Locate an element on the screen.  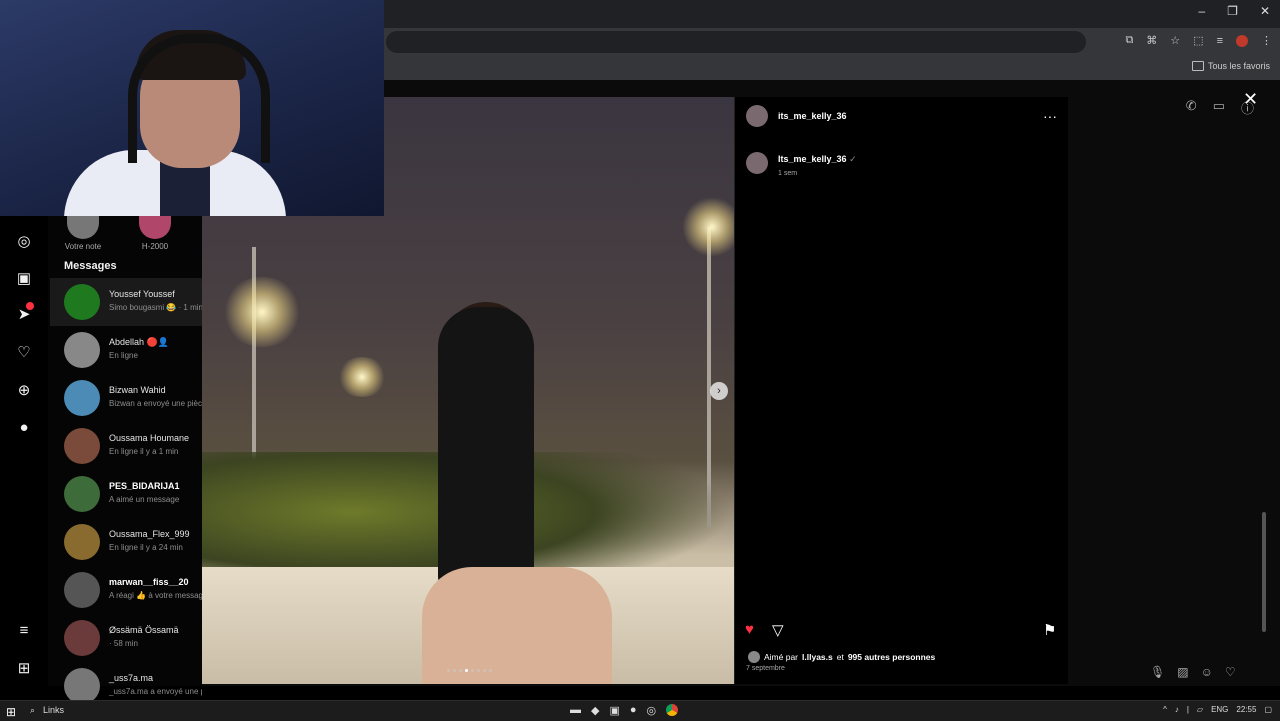
search-icon: ⌕ is located at coordinates (33, 710).